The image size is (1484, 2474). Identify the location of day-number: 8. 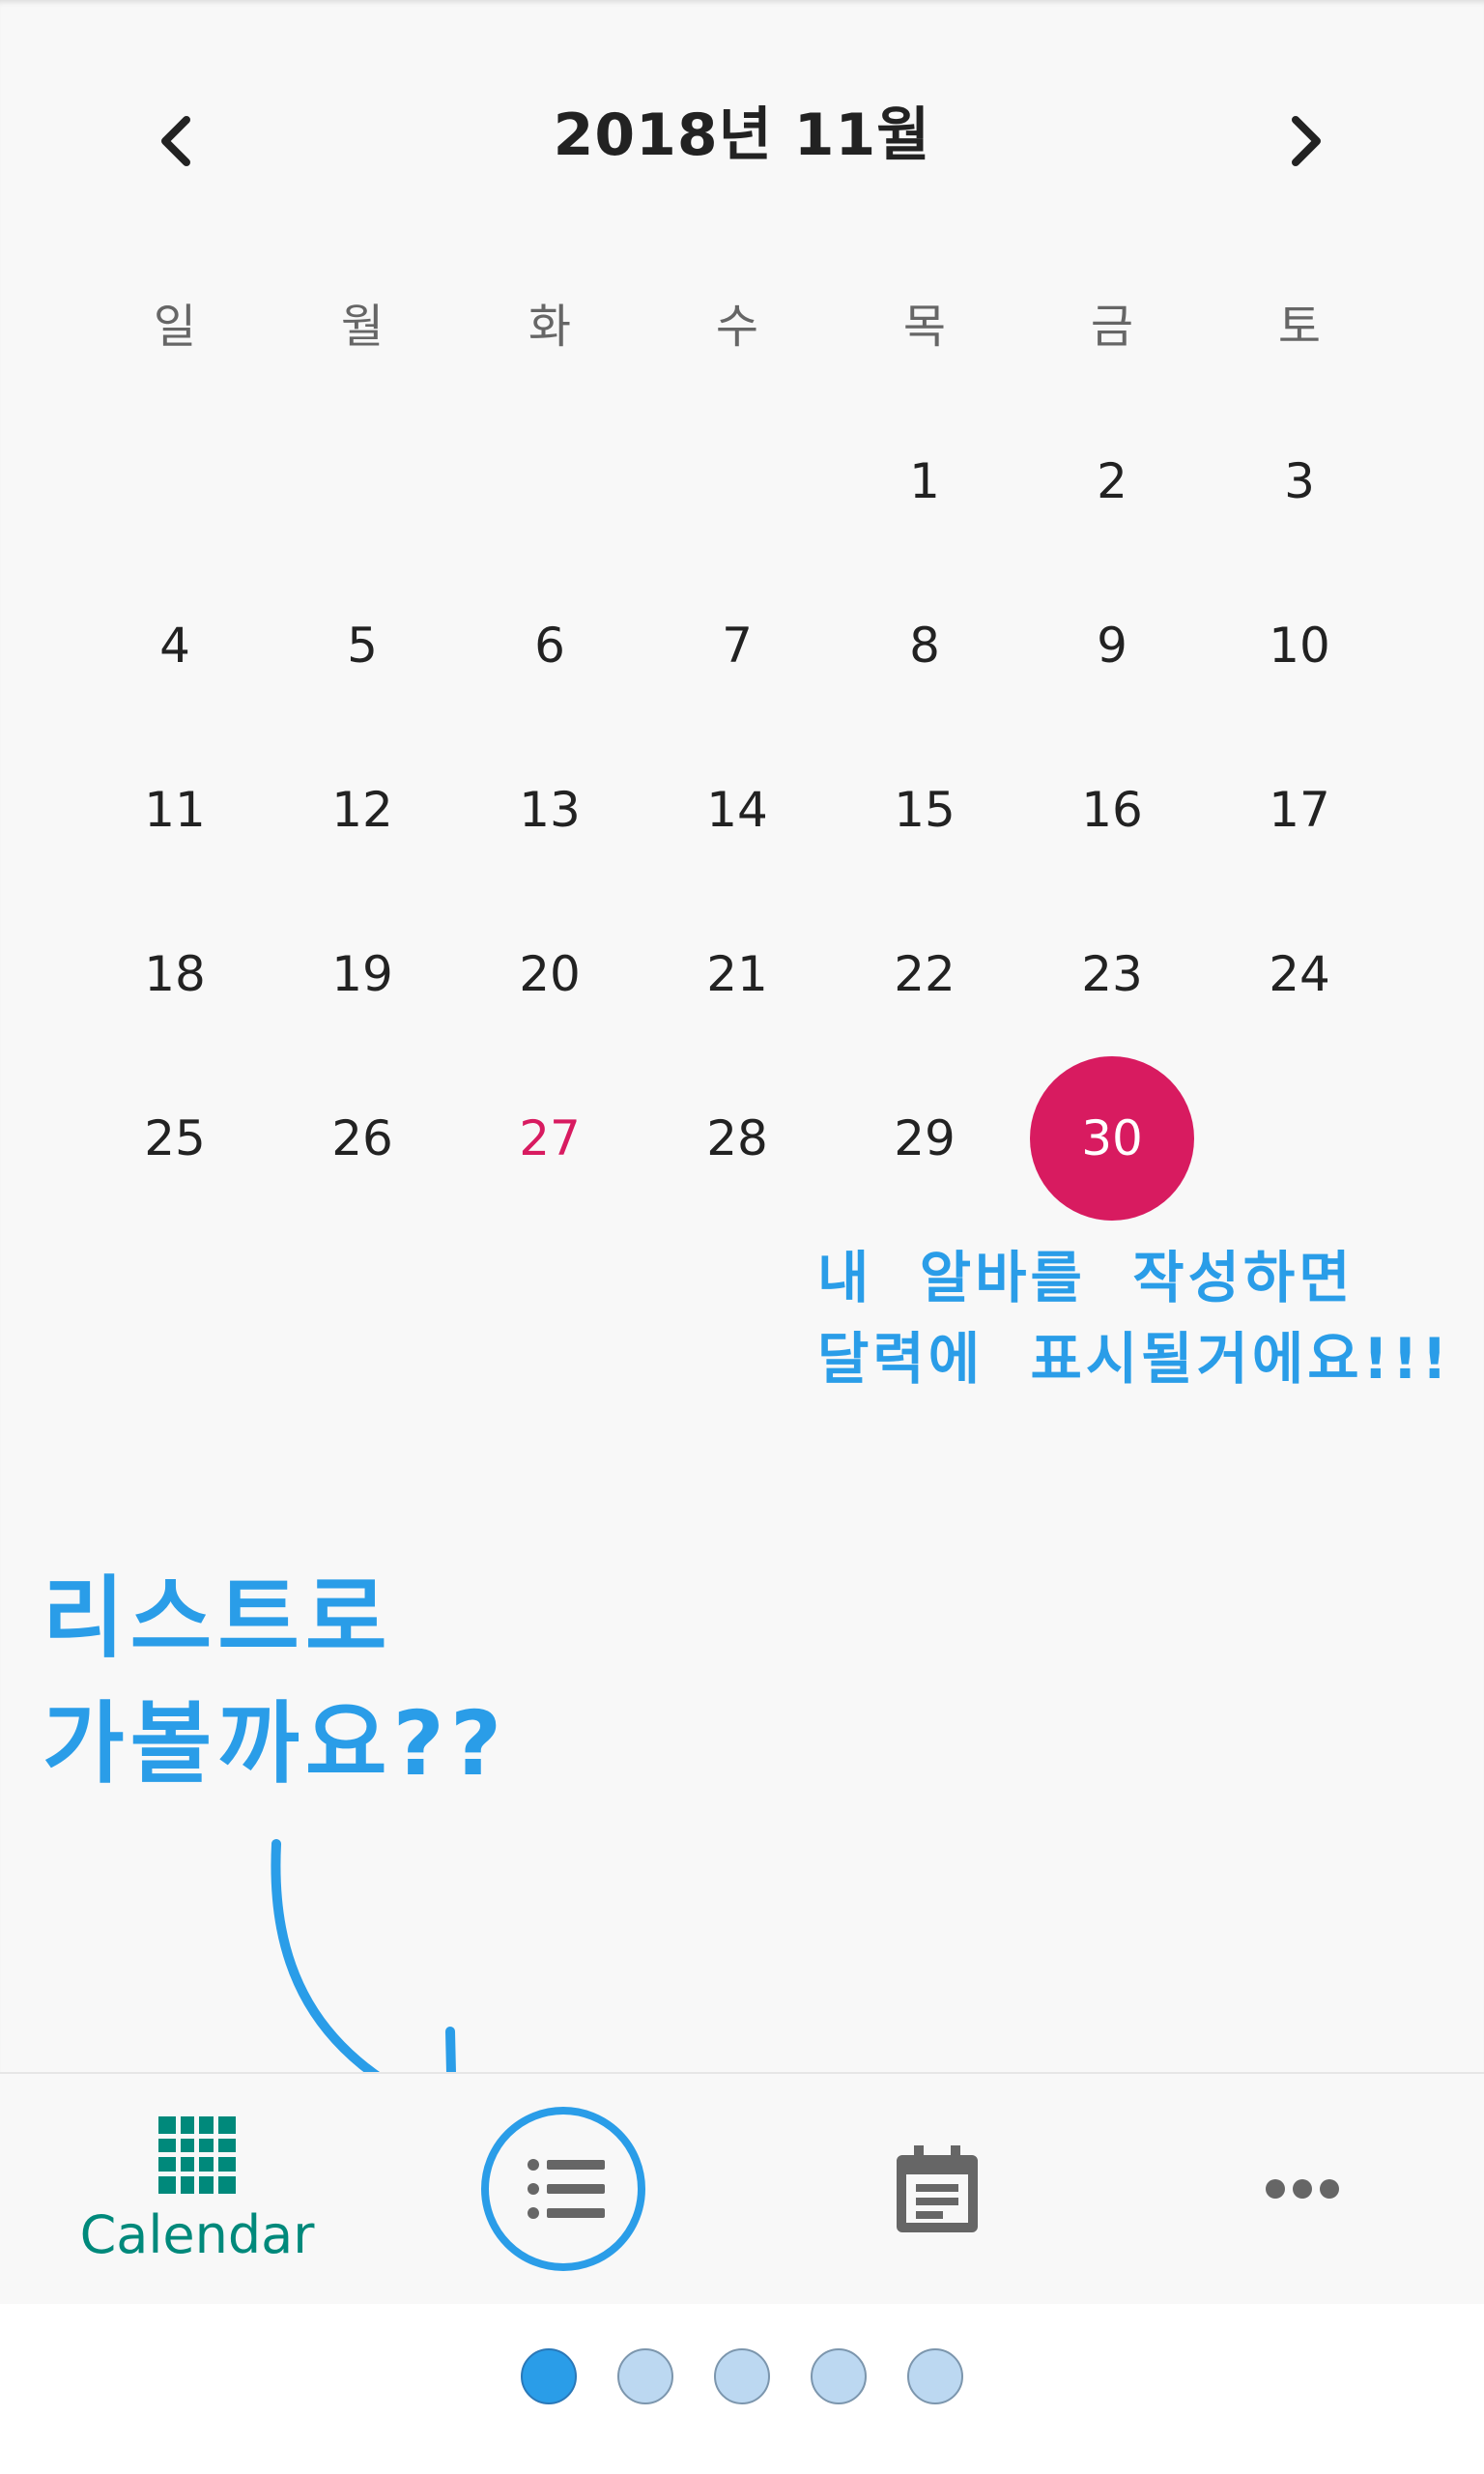
(925, 646).